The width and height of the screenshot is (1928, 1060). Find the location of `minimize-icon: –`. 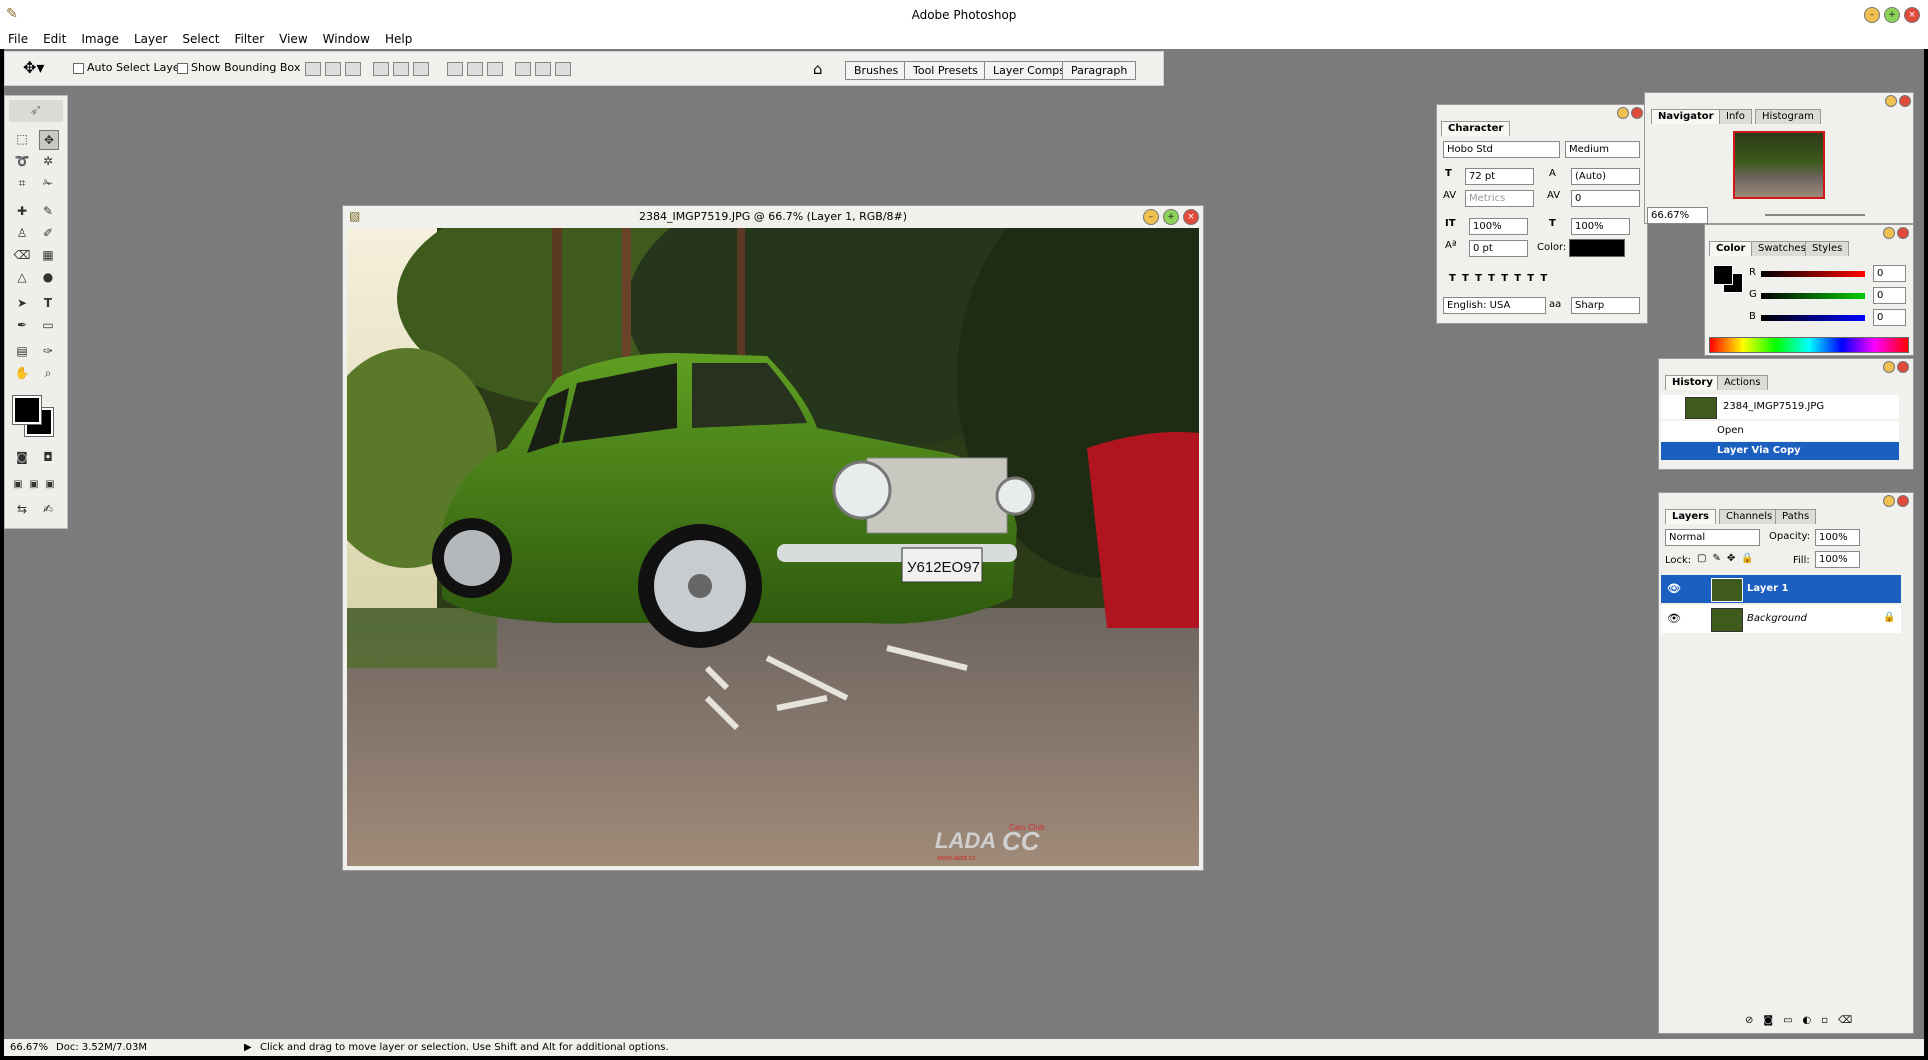

minimize-icon: – is located at coordinates (1872, 15).